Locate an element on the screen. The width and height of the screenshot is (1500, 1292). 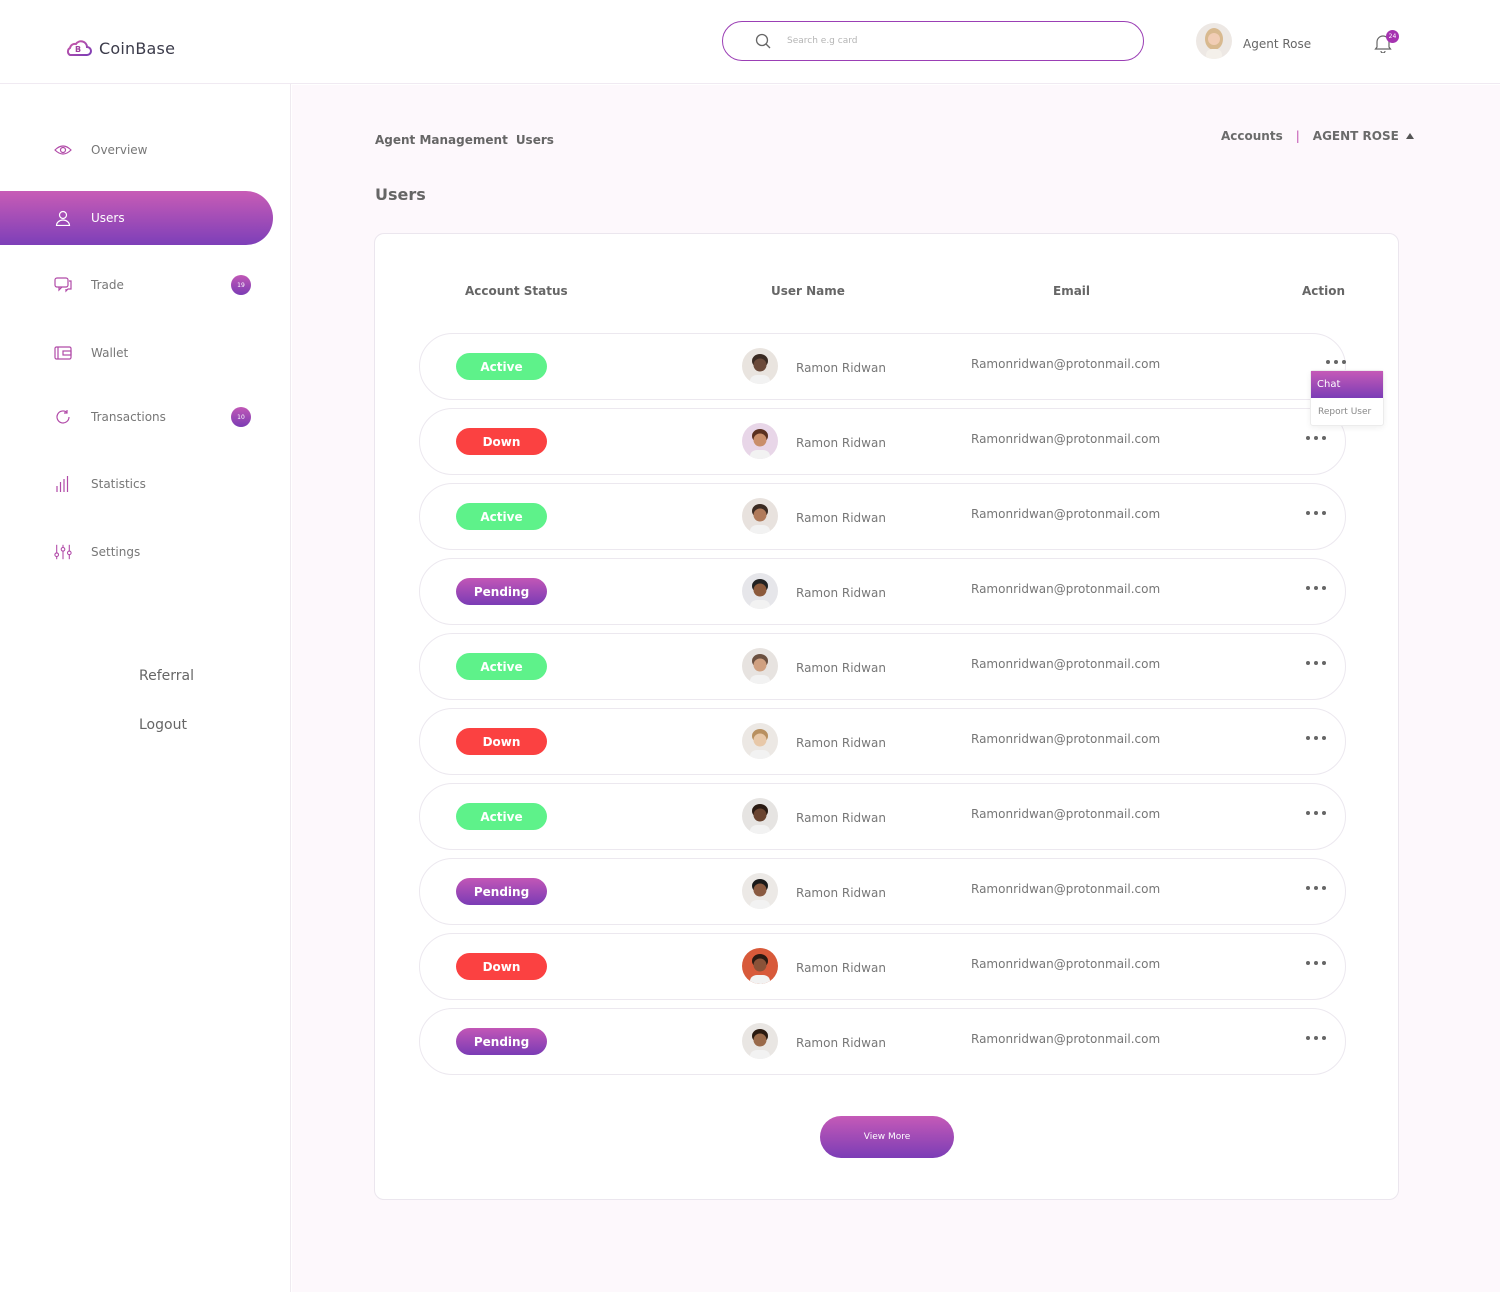
sidebar-item-users: Users is located at coordinates (136, 218).